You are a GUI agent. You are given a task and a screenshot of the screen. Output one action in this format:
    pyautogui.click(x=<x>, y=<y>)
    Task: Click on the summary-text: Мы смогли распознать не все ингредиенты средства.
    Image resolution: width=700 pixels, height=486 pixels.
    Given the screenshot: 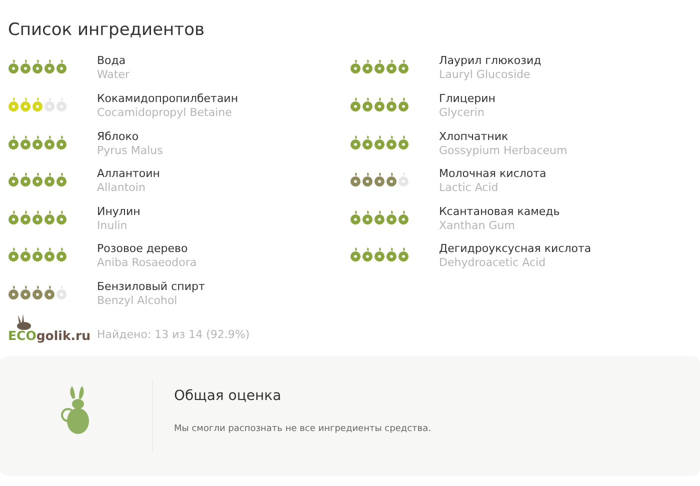 What is the action you would take?
    pyautogui.click(x=302, y=429)
    